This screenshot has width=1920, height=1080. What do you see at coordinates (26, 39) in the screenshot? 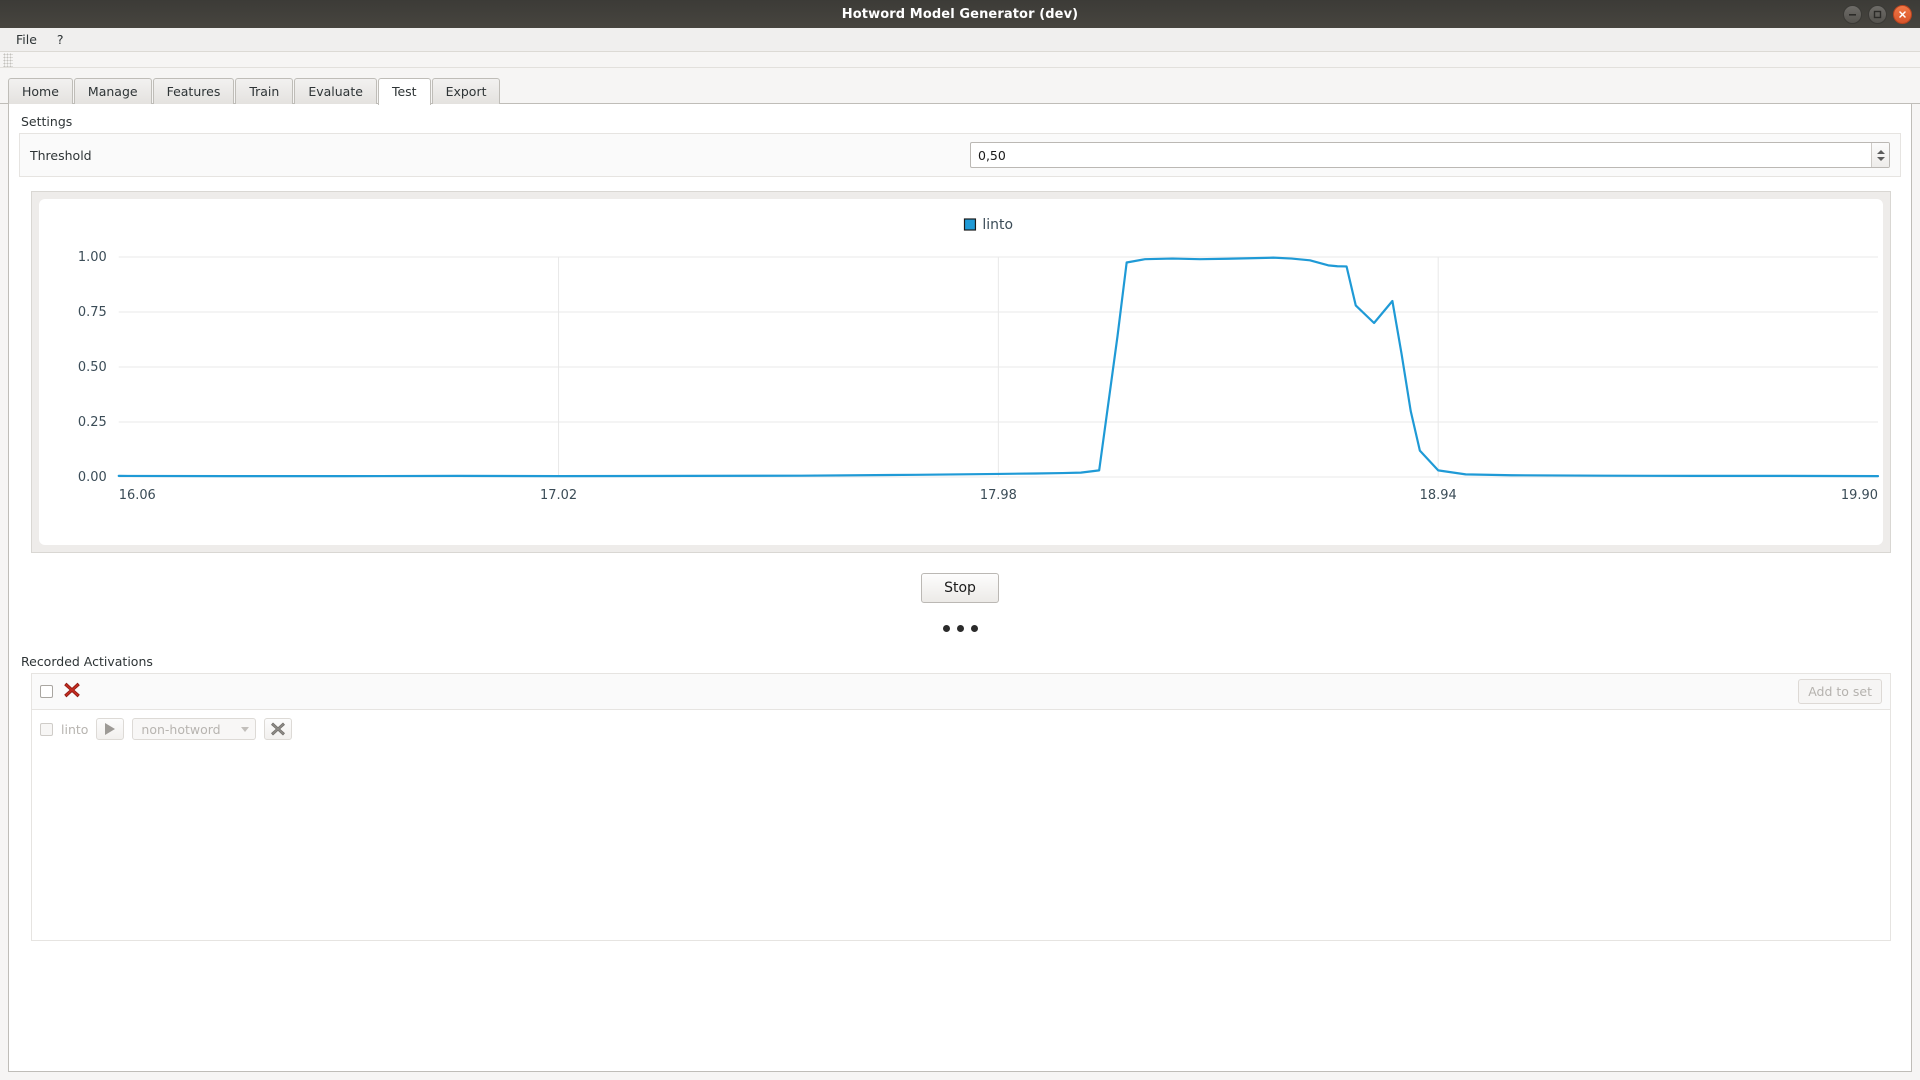
I see `menu-item-file: File` at bounding box center [26, 39].